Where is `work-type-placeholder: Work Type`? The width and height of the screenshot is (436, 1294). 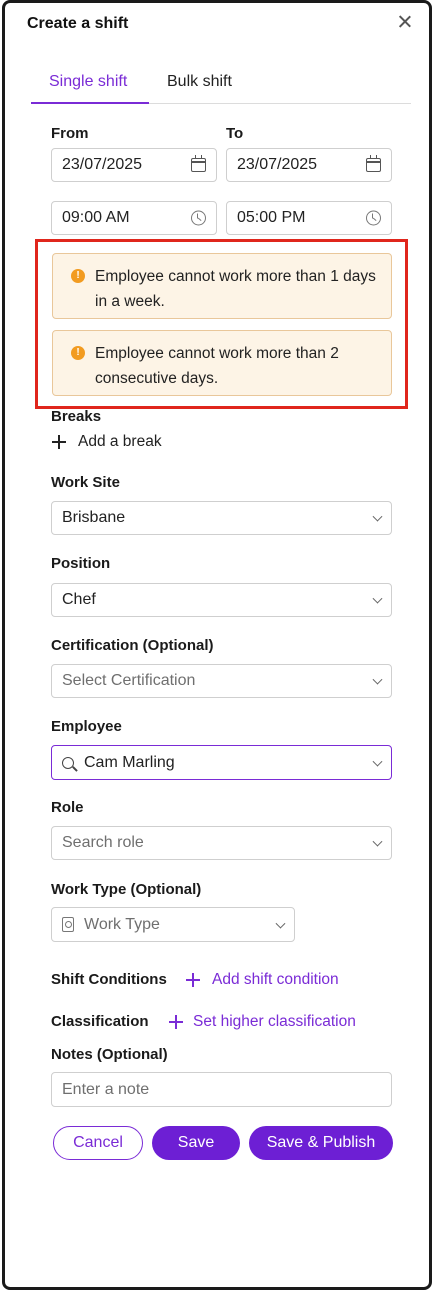 work-type-placeholder: Work Type is located at coordinates (122, 924).